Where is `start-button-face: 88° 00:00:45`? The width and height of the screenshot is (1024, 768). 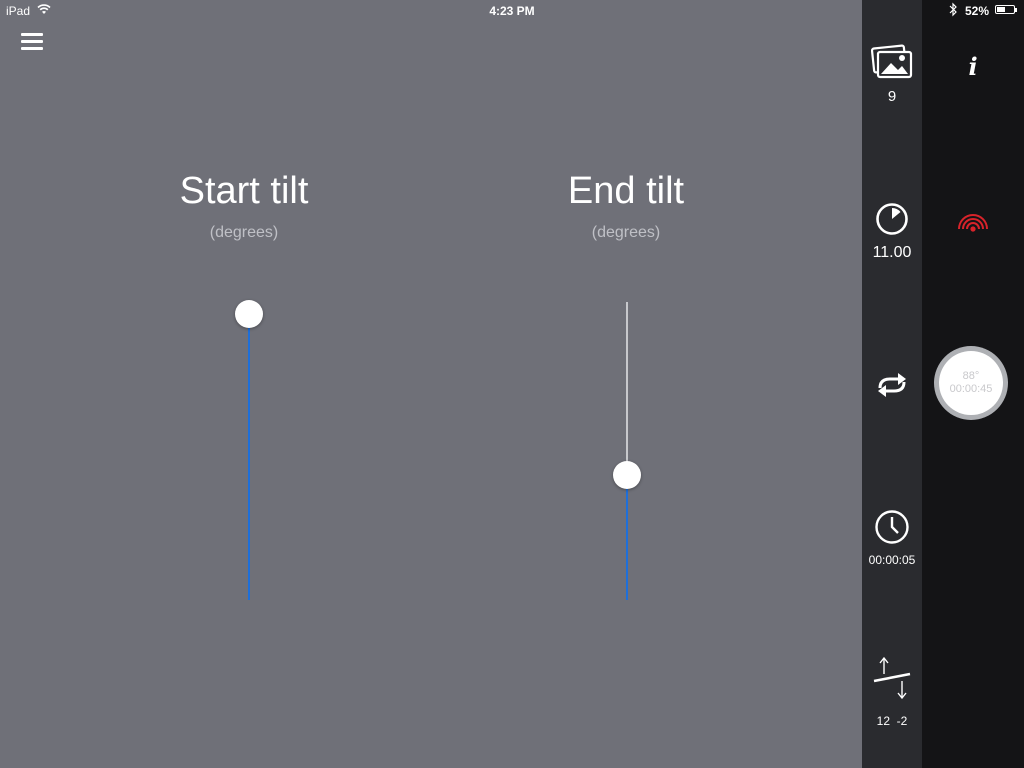 start-button-face: 88° 00:00:45 is located at coordinates (971, 383).